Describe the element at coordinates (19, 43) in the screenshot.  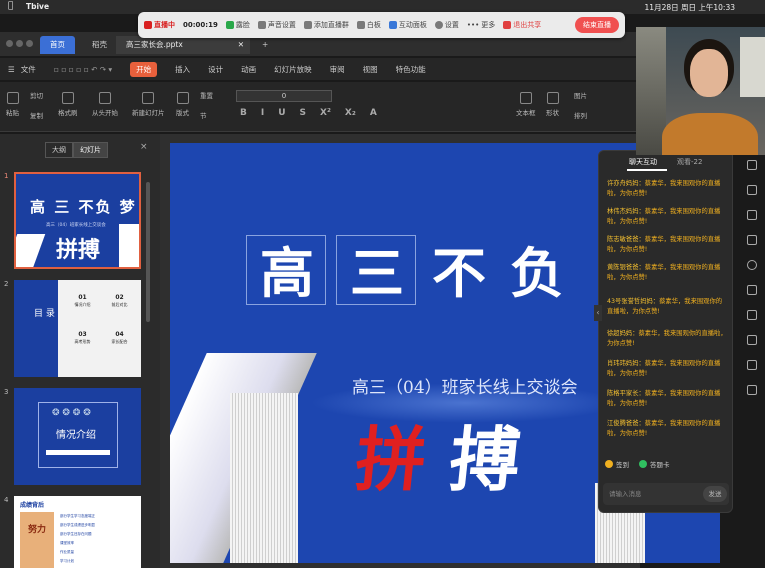
I see `window-controls` at that location.